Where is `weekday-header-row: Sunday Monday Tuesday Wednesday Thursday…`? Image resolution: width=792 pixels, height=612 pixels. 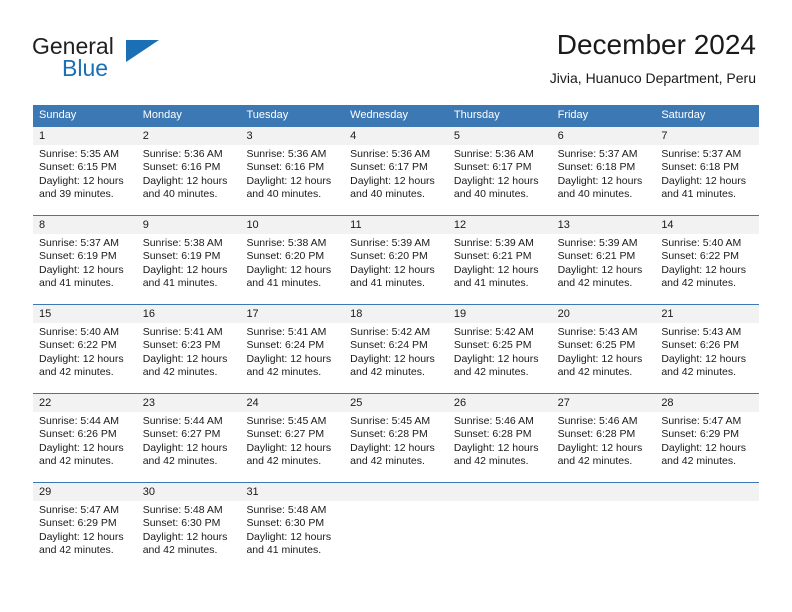 weekday-header-row: Sunday Monday Tuesday Wednesday Thursday… is located at coordinates (396, 115).